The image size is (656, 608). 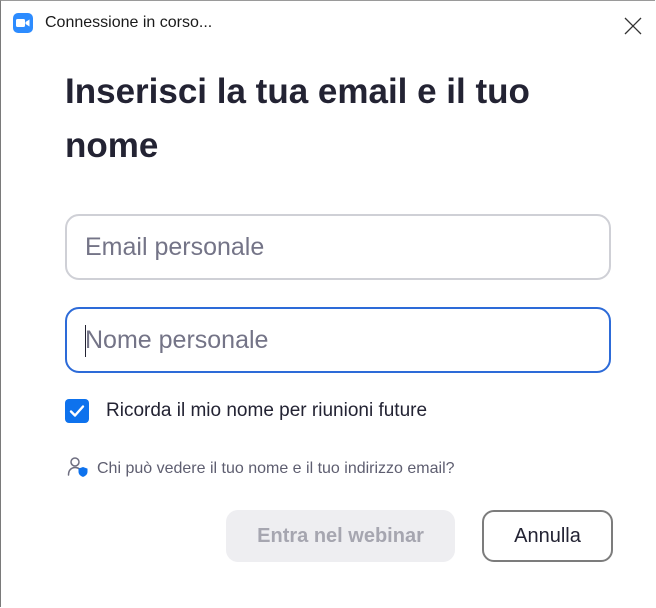 I want to click on name-input, so click(x=338, y=340).